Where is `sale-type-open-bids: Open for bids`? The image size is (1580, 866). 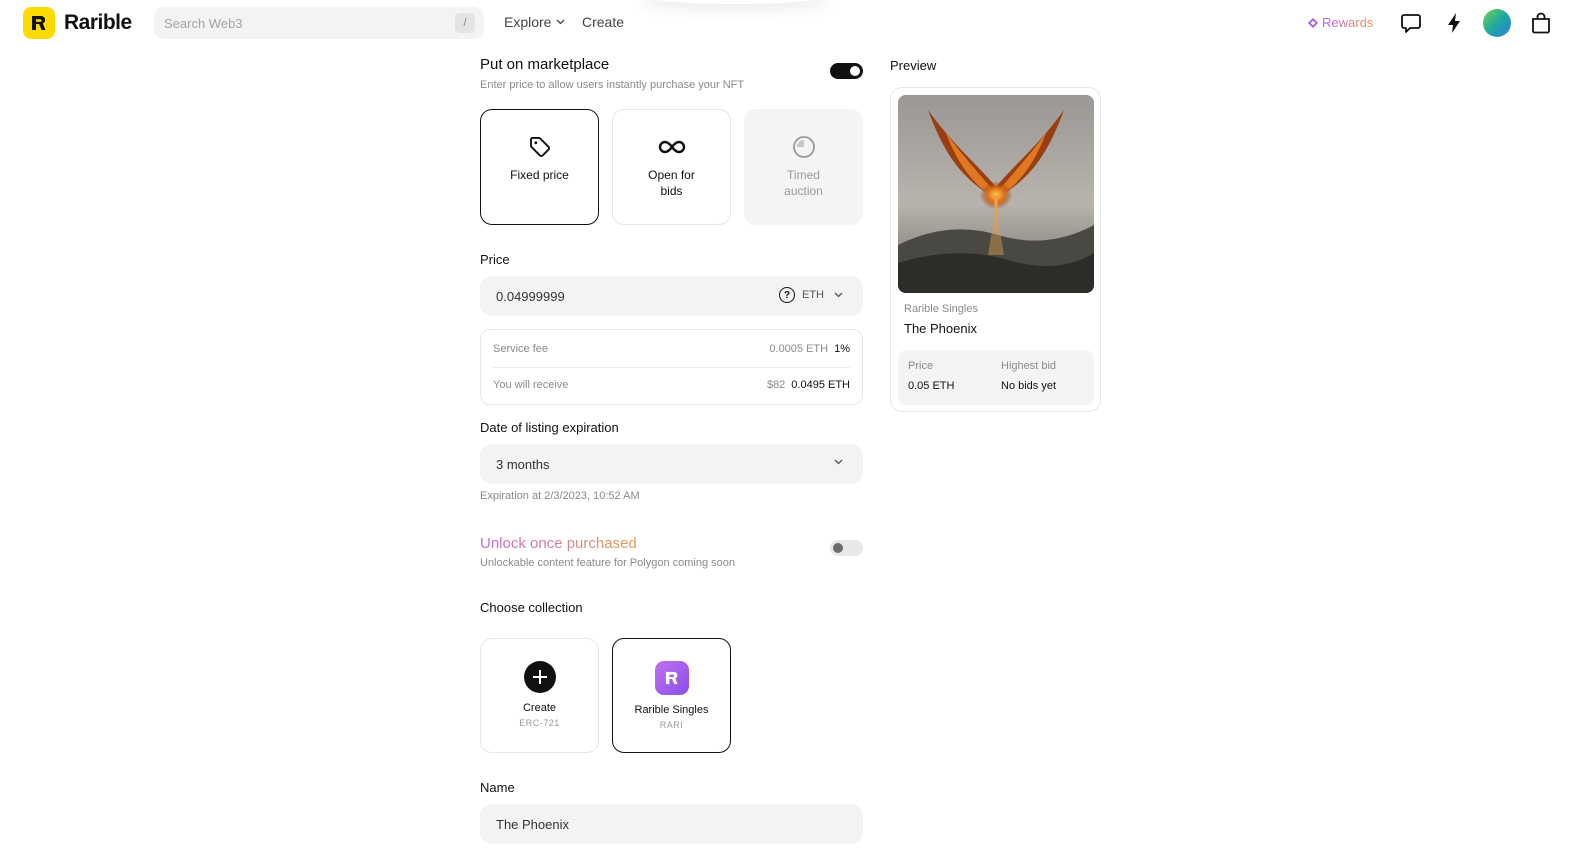 sale-type-open-bids: Open for bids is located at coordinates (671, 167).